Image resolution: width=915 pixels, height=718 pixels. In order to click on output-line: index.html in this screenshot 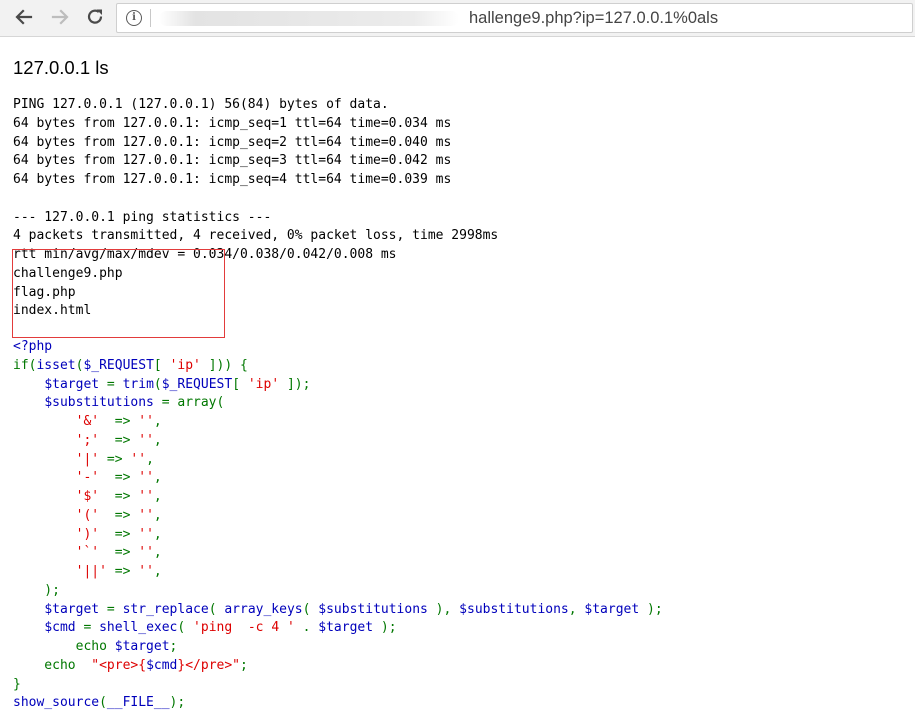, I will do `click(52, 311)`.